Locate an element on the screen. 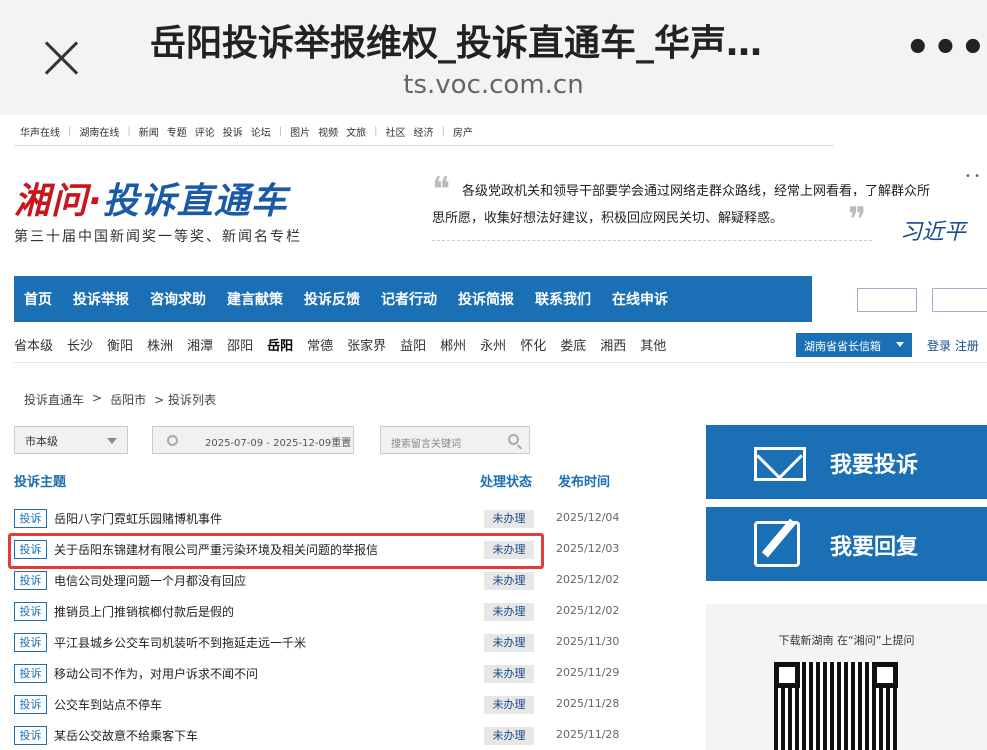 Image resolution: width=987 pixels, height=750 pixels. region-item: 邵阳 is located at coordinates (240, 344).